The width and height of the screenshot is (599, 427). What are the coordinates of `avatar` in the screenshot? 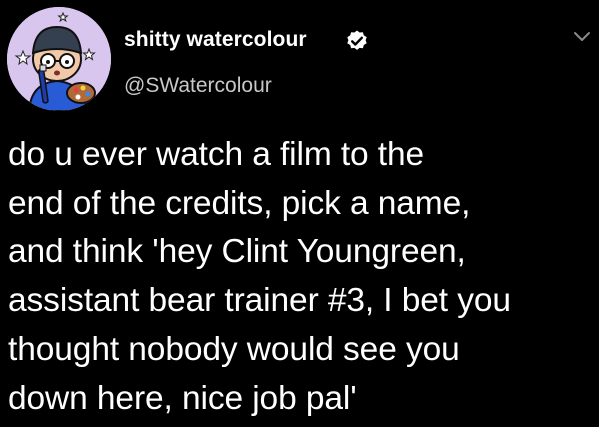 It's located at (59, 59).